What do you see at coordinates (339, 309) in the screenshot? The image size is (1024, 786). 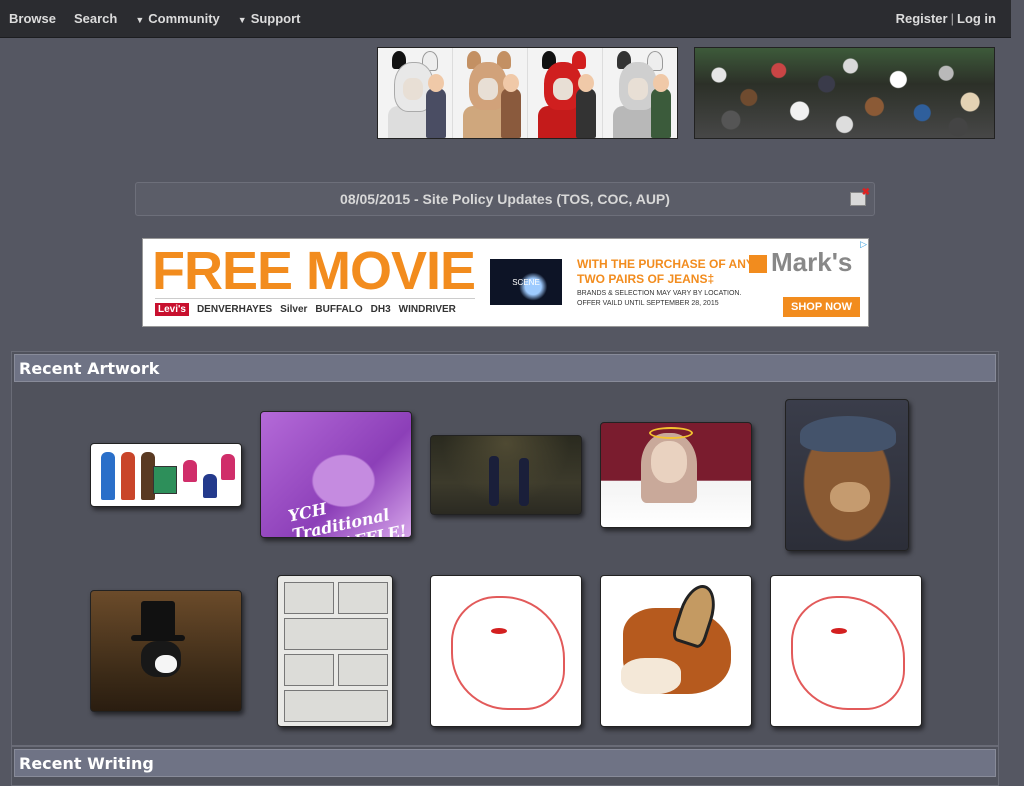 I see `ad-brand: BUFFALO` at bounding box center [339, 309].